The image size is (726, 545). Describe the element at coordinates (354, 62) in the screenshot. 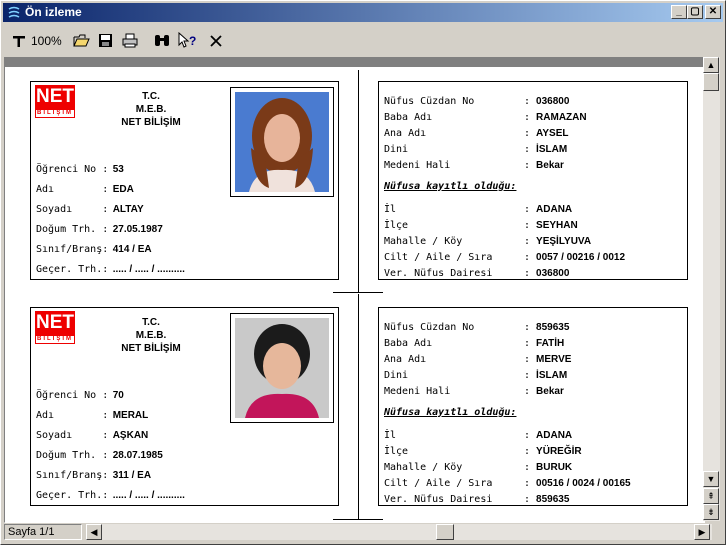

I see `page-top-margin` at that location.